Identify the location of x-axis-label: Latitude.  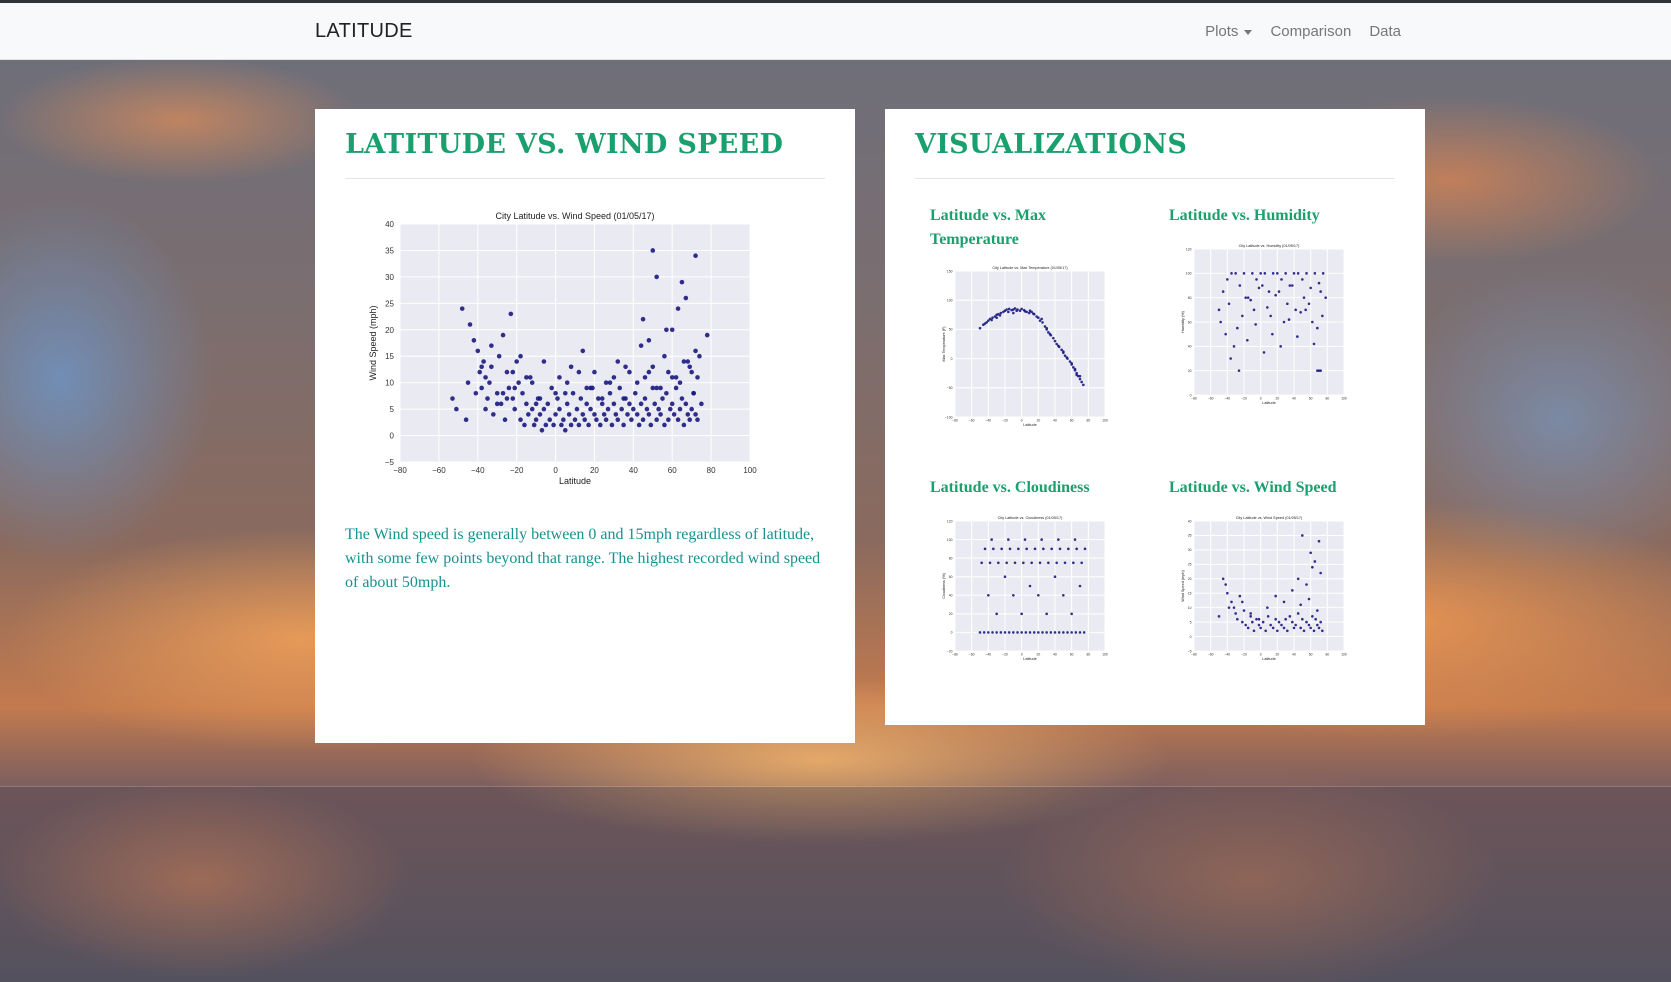
(1268, 659).